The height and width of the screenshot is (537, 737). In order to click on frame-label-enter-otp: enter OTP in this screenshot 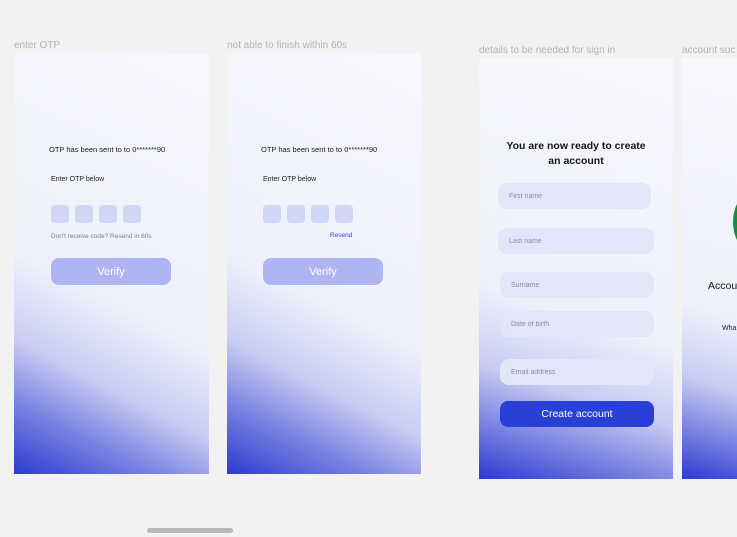, I will do `click(37, 45)`.